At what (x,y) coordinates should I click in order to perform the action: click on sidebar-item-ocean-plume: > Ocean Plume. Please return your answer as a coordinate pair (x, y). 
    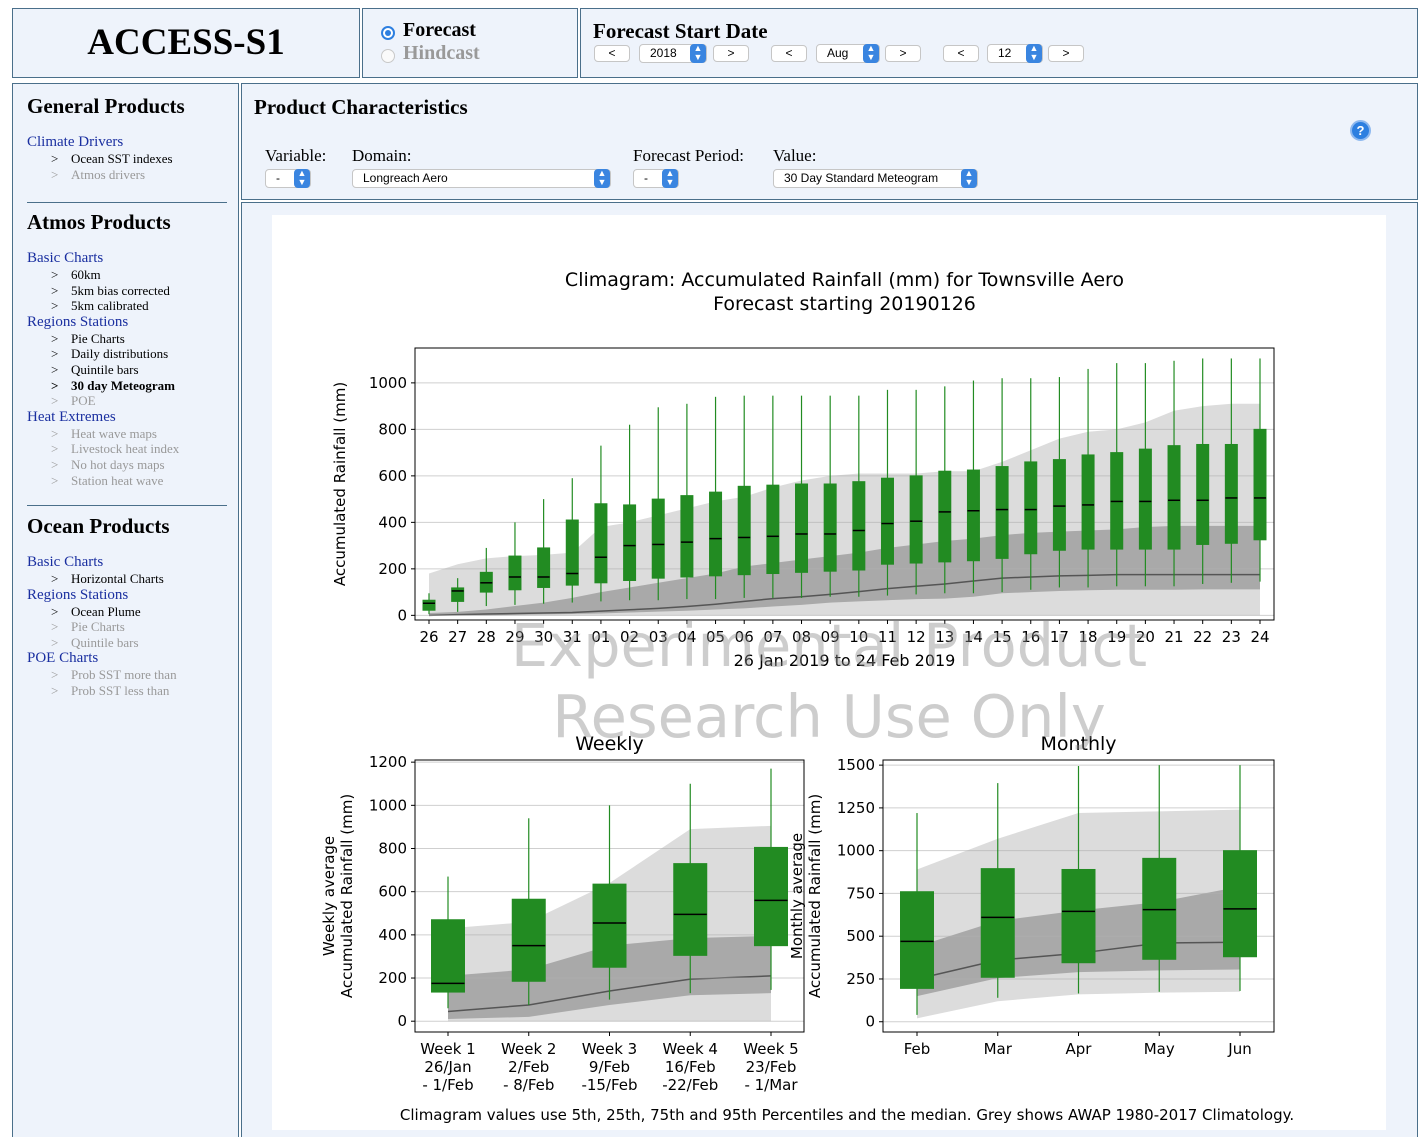
    Looking at the image, I should click on (96, 612).